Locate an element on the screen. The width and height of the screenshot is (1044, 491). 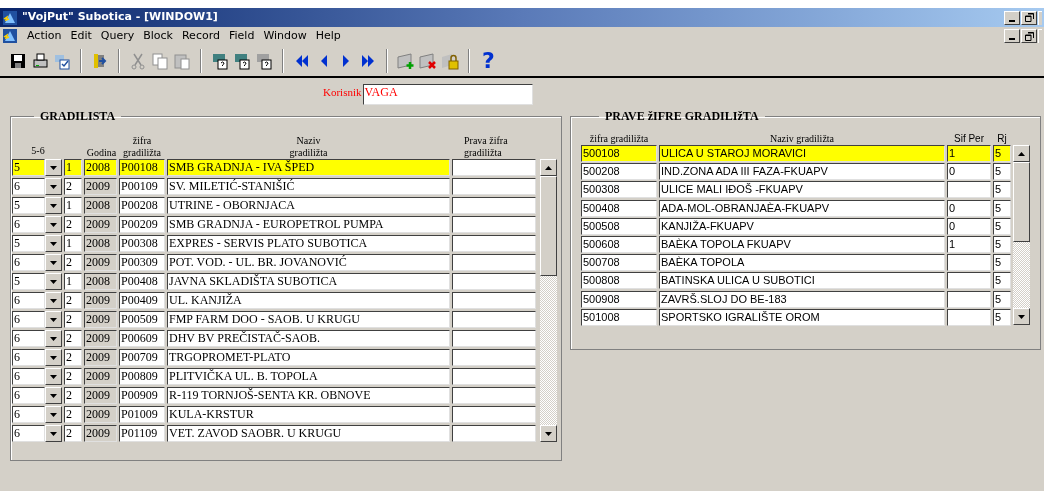
table-cell: P00509 is located at coordinates (142, 319).